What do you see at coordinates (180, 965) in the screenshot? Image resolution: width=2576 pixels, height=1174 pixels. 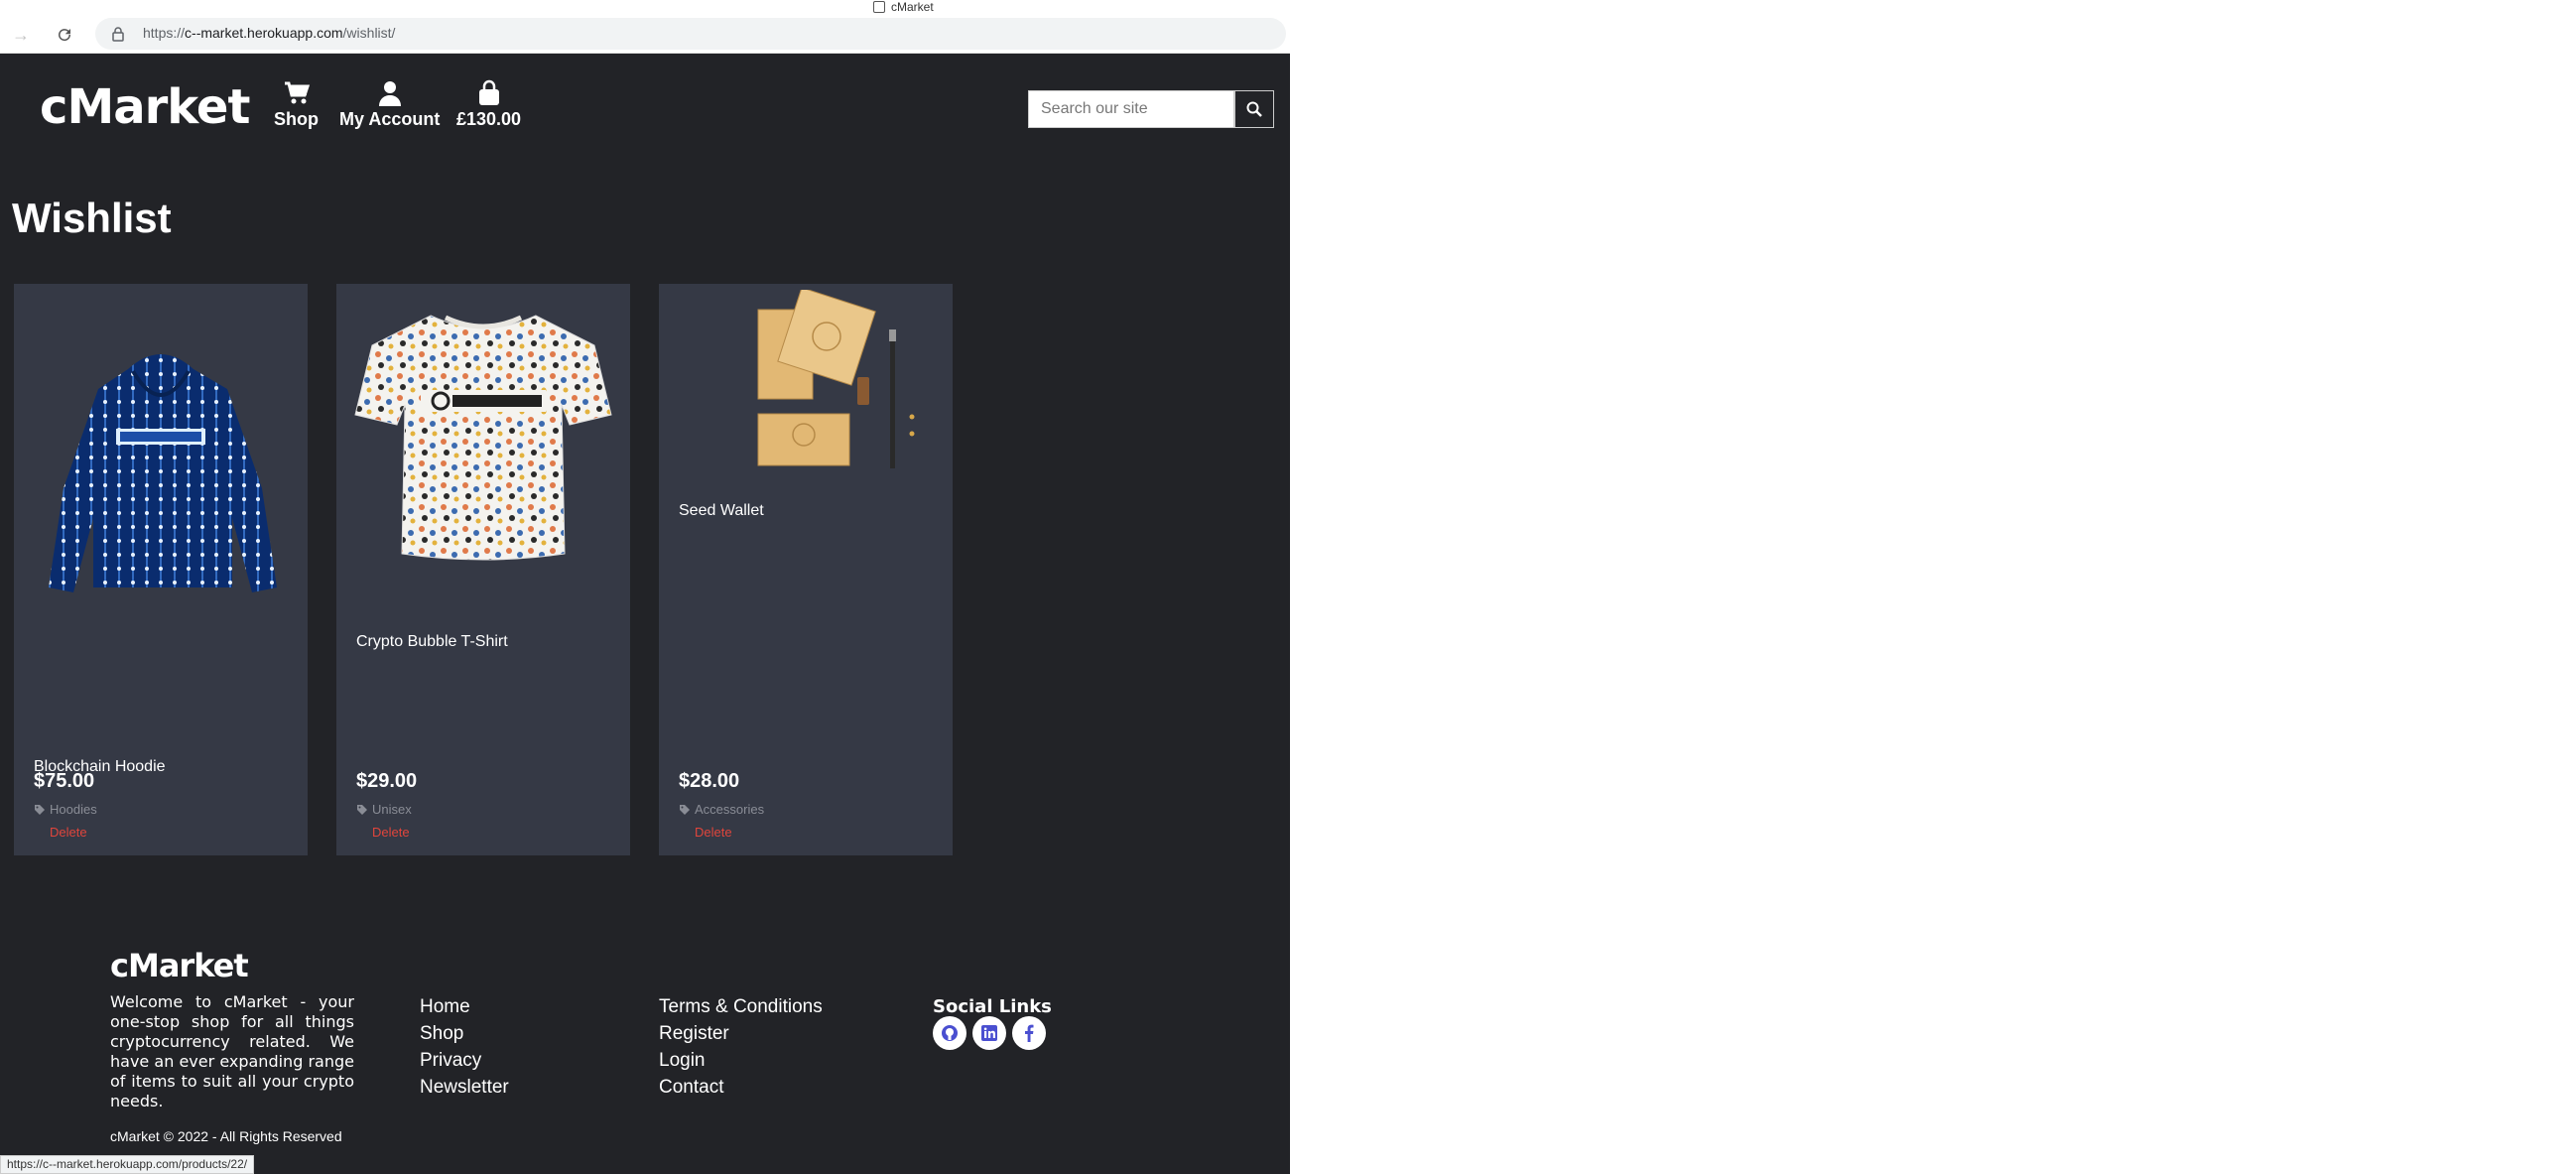 I see `footer-logo: cMarket` at bounding box center [180, 965].